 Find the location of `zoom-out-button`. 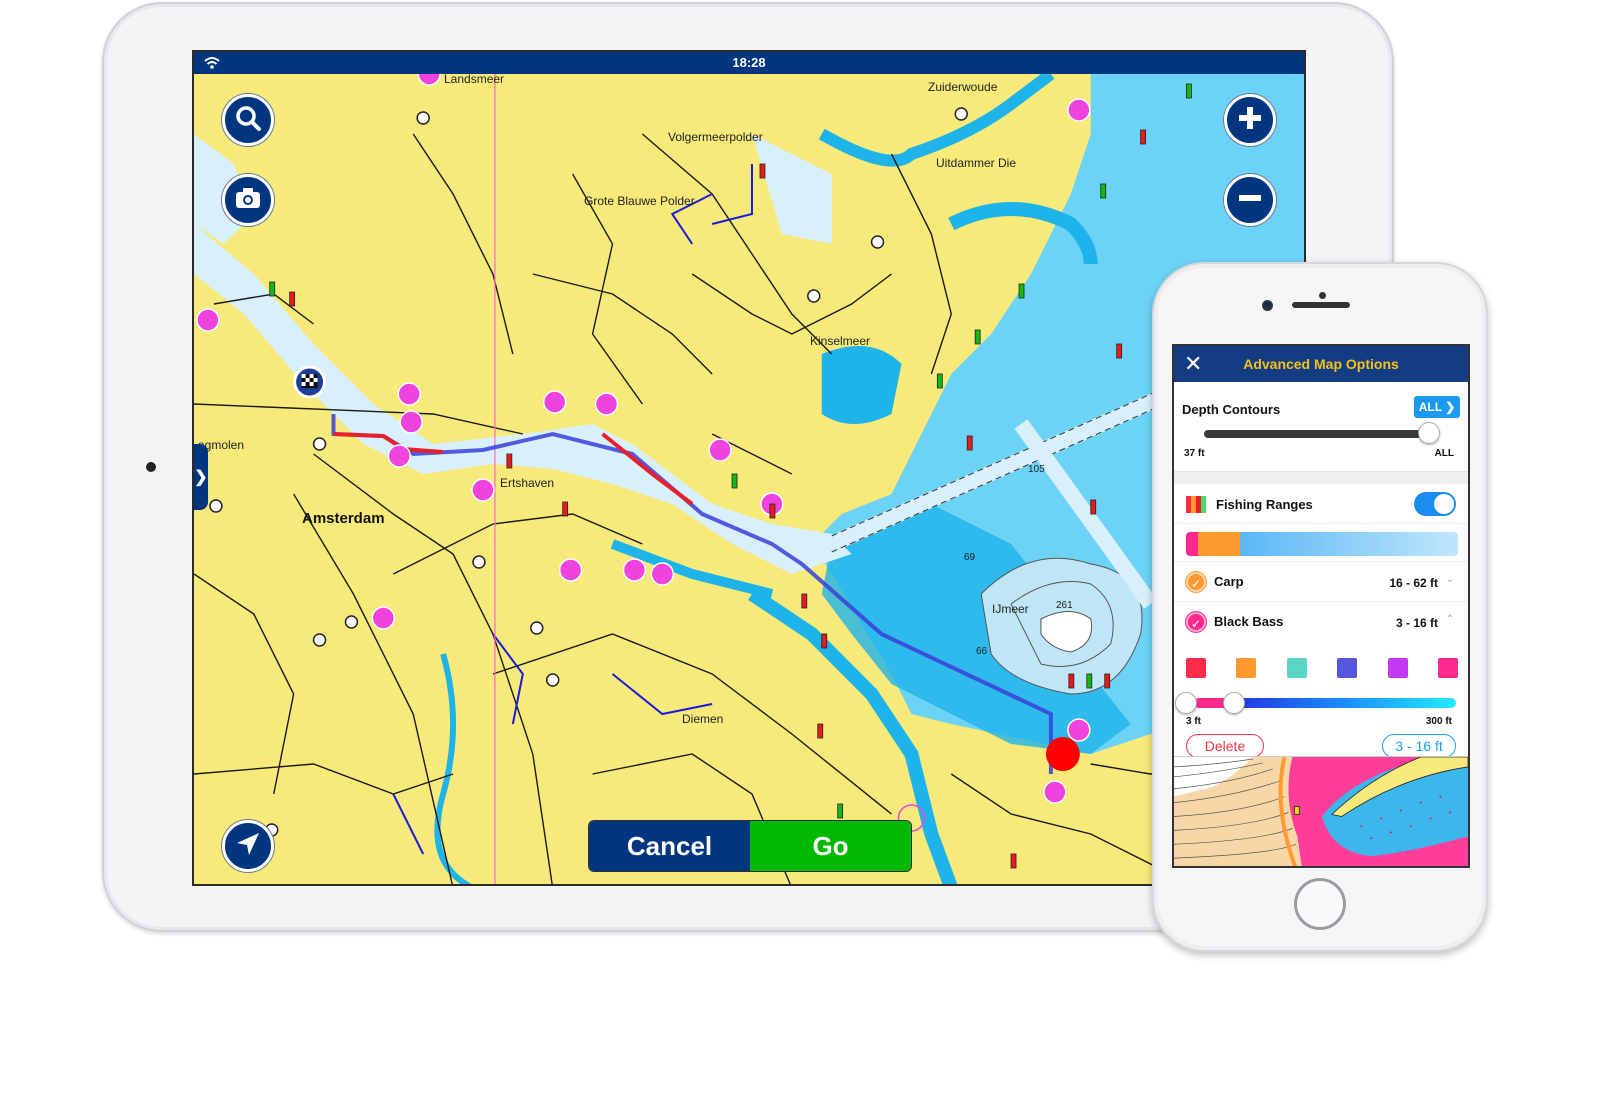

zoom-out-button is located at coordinates (1250, 200).